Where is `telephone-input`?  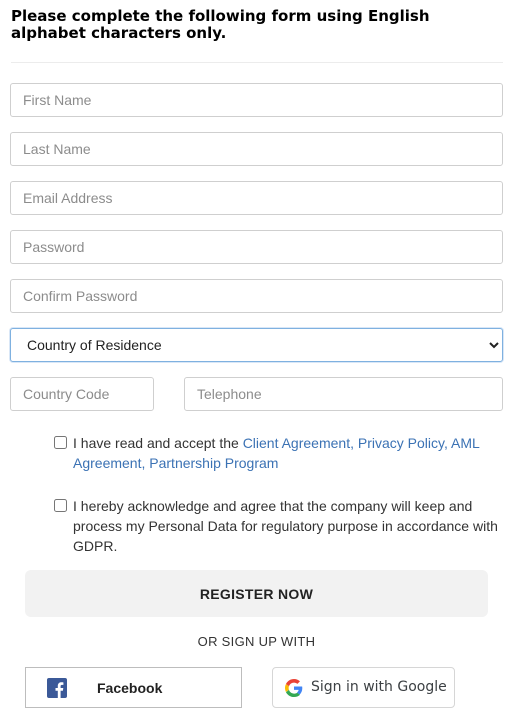 telephone-input is located at coordinates (343, 394).